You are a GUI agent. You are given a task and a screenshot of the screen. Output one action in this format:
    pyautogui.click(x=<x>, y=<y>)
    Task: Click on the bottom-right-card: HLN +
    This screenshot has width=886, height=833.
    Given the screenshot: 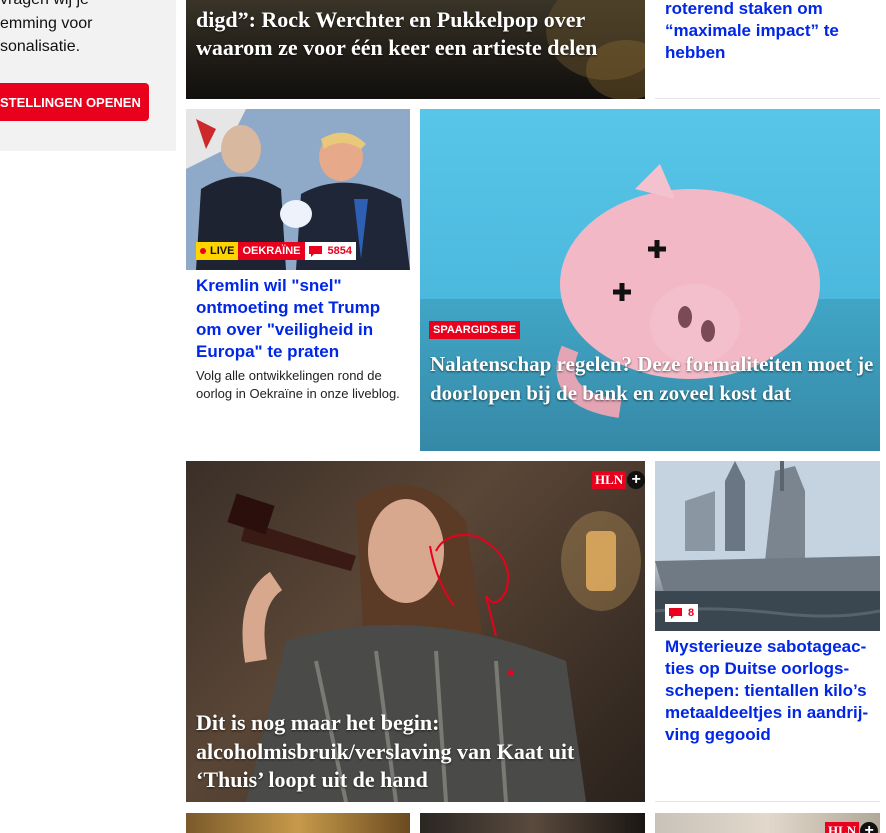 What is the action you would take?
    pyautogui.click(x=767, y=823)
    